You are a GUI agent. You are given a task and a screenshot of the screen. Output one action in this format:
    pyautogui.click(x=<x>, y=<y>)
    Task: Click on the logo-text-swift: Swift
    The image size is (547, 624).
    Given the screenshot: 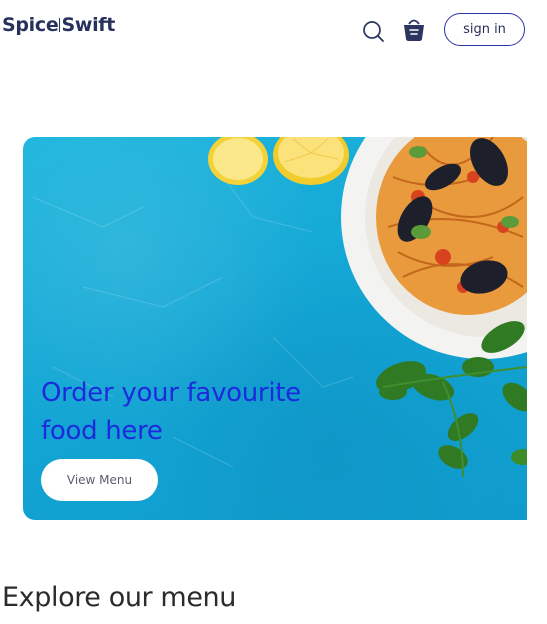 What is the action you would take?
    pyautogui.click(x=88, y=25)
    